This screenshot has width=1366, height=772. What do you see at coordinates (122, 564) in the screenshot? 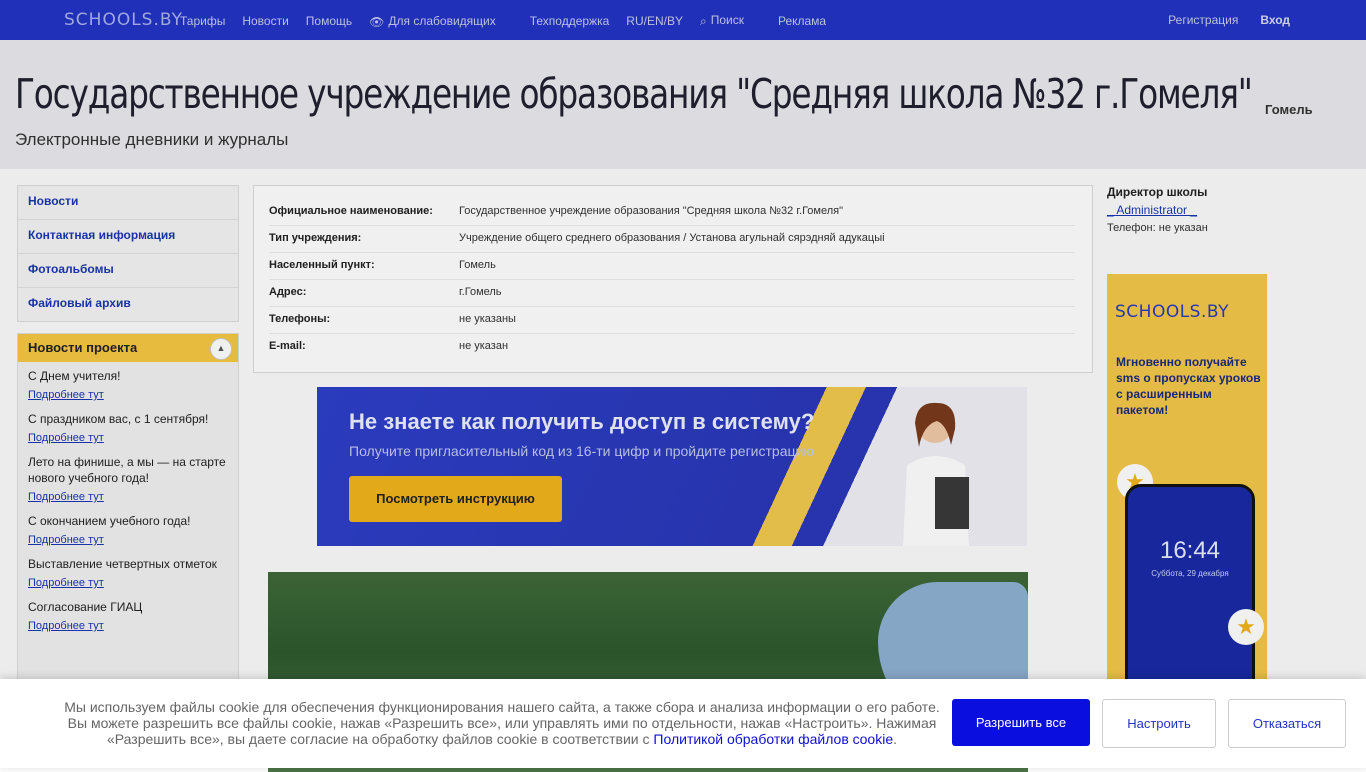
I see `news-item-title: Выставление четвертных отметок` at bounding box center [122, 564].